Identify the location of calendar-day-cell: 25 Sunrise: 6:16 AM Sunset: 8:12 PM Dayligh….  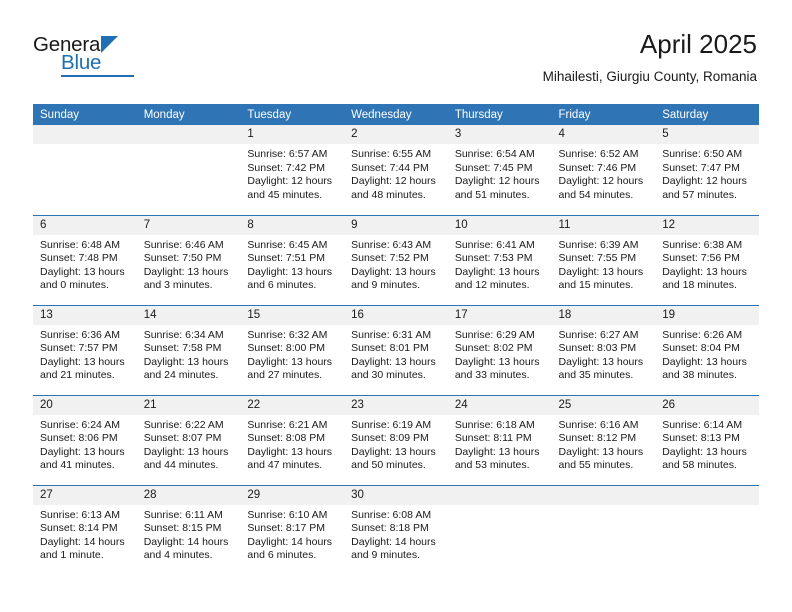
(603, 439).